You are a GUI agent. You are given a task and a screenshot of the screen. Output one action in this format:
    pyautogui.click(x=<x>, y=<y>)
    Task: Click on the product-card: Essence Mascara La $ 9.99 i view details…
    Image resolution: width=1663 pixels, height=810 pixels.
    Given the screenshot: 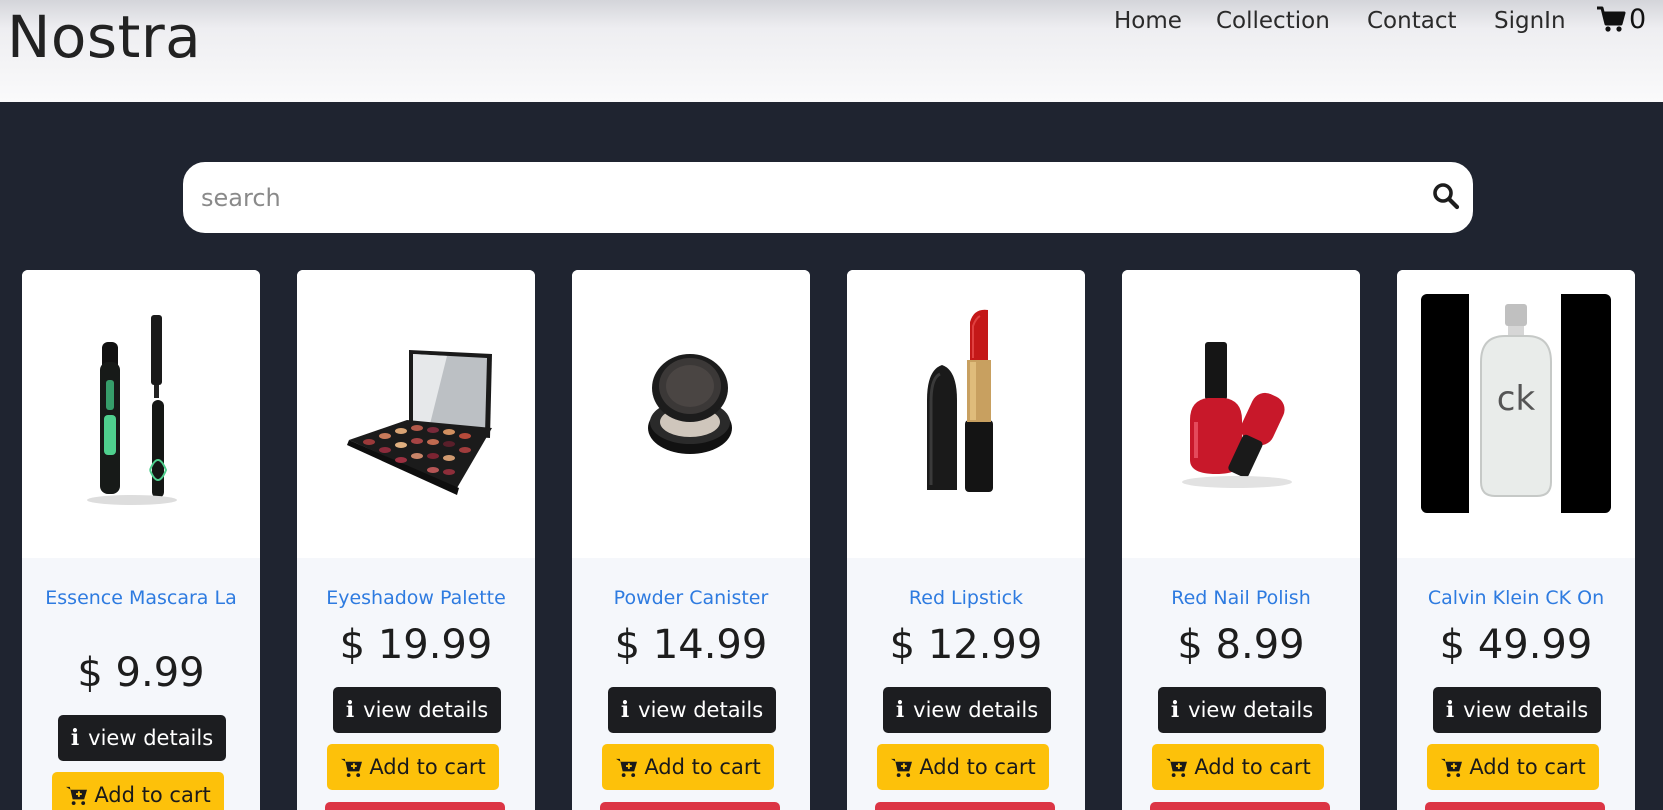 What is the action you would take?
    pyautogui.click(x=141, y=540)
    